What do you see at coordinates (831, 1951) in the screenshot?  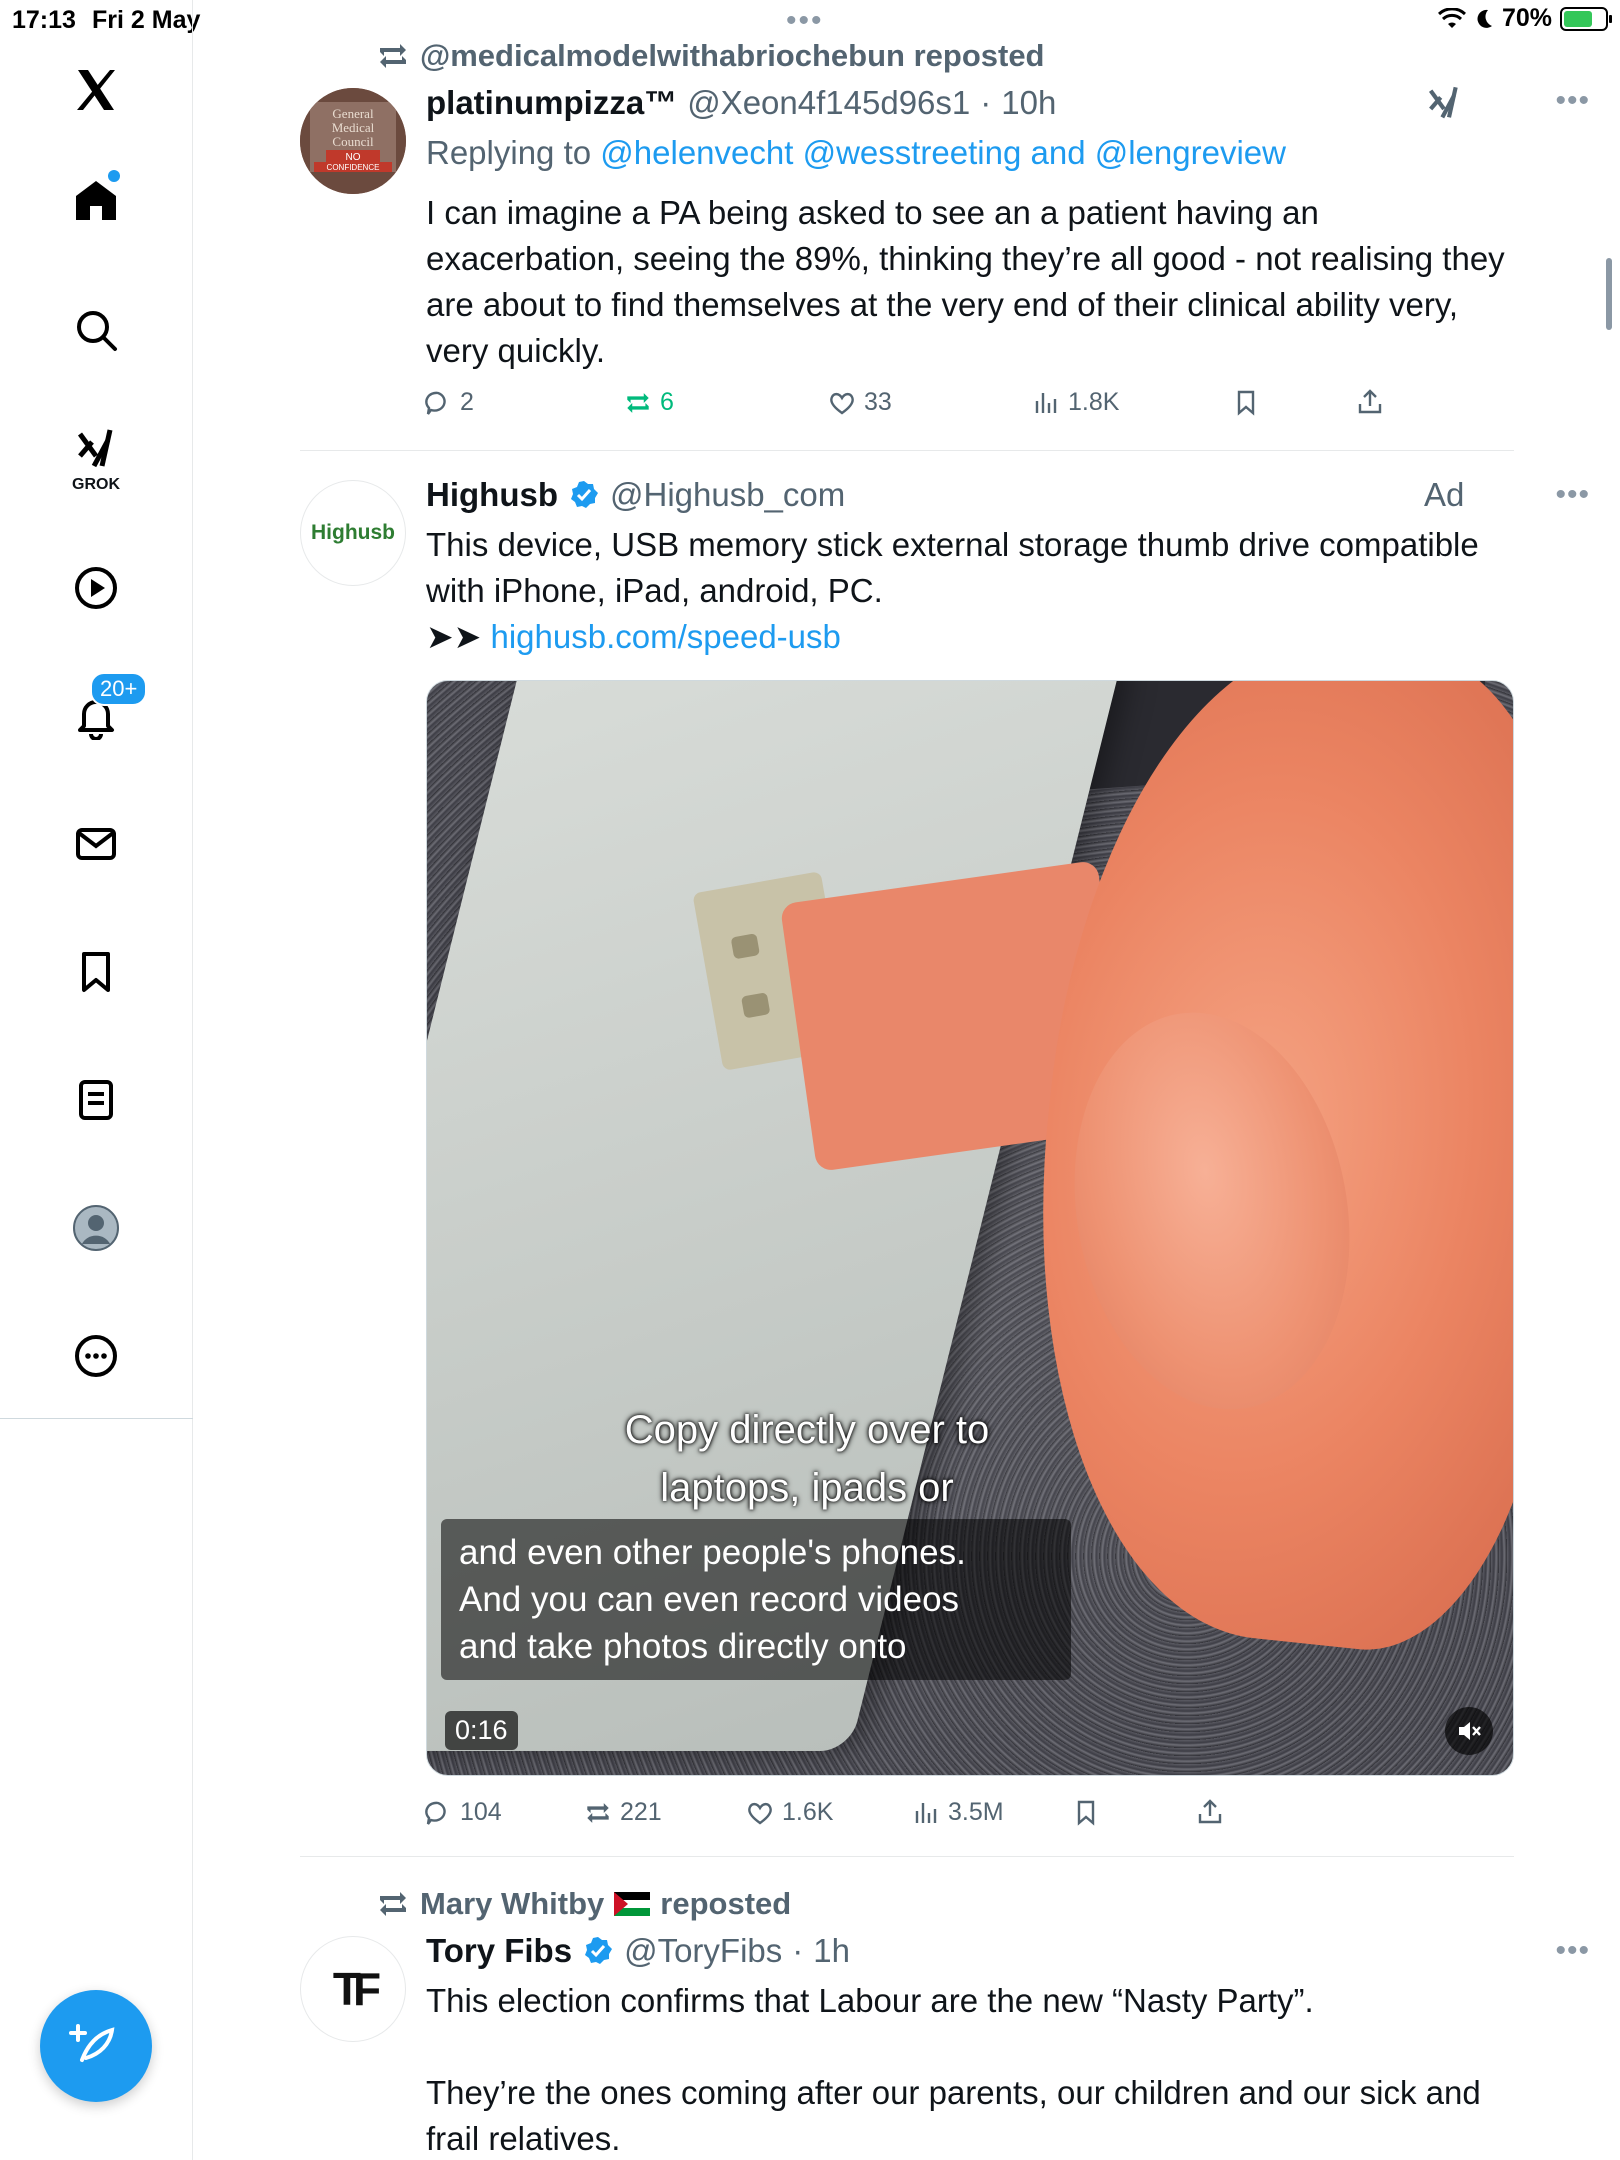 I see `tweet-time: 1h` at bounding box center [831, 1951].